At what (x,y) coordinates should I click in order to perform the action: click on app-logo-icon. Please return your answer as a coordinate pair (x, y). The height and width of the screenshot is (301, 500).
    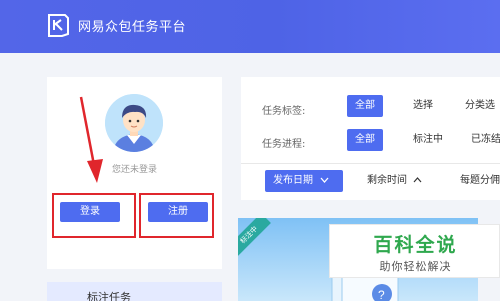
    Looking at the image, I should click on (58, 25).